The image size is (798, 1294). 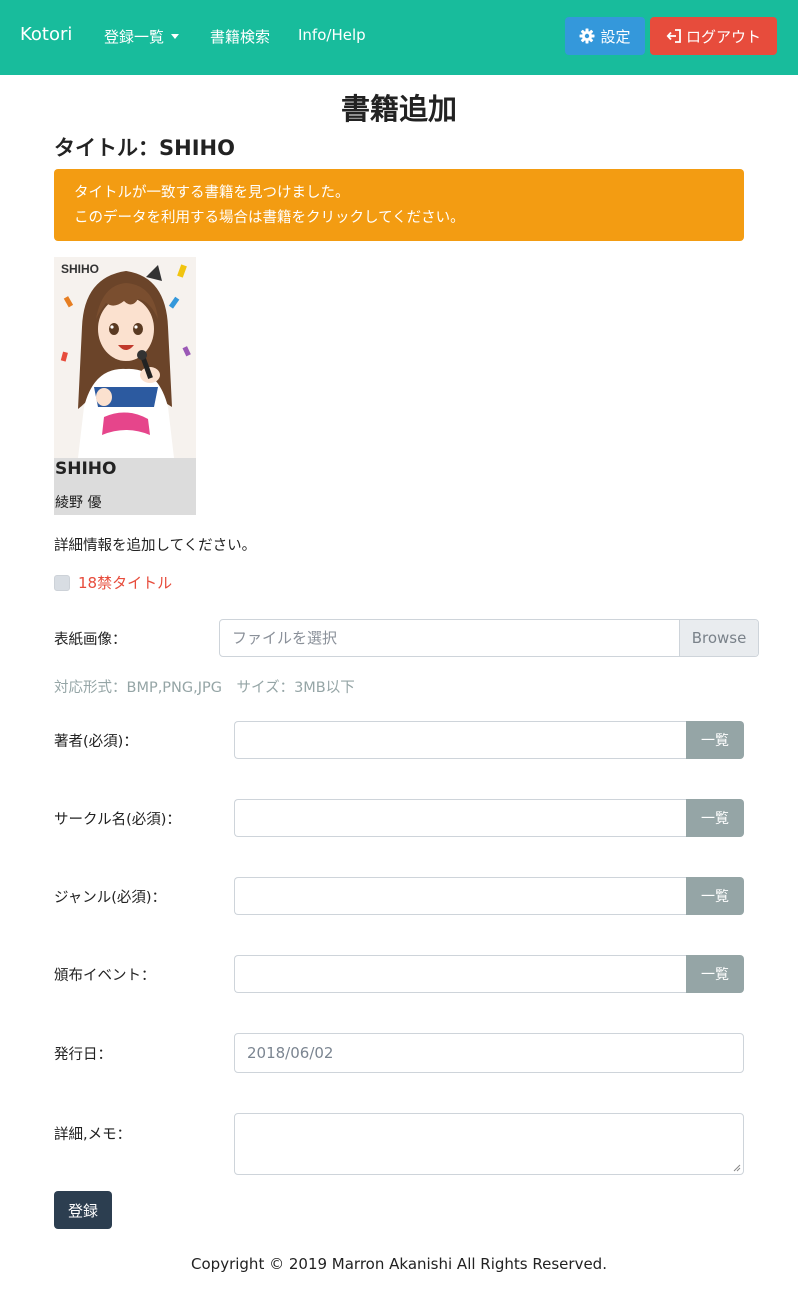 What do you see at coordinates (460, 740) in the screenshot?
I see `author-input` at bounding box center [460, 740].